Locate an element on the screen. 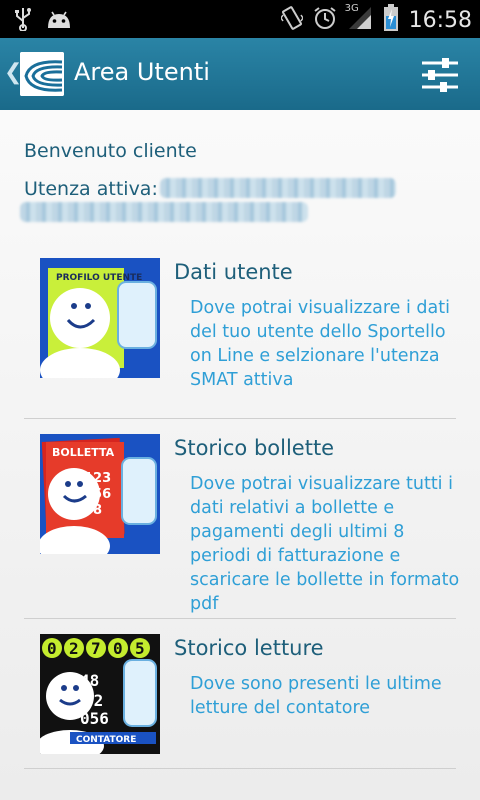 The height and width of the screenshot is (800, 480). item-title: Dati utente is located at coordinates (233, 272).